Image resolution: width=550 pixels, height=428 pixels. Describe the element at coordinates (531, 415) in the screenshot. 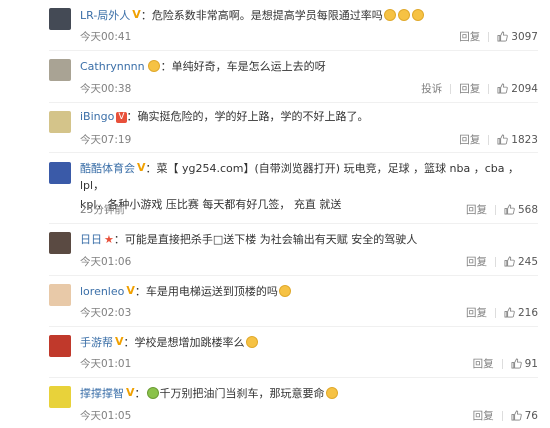

I see `like-count: 76` at that location.